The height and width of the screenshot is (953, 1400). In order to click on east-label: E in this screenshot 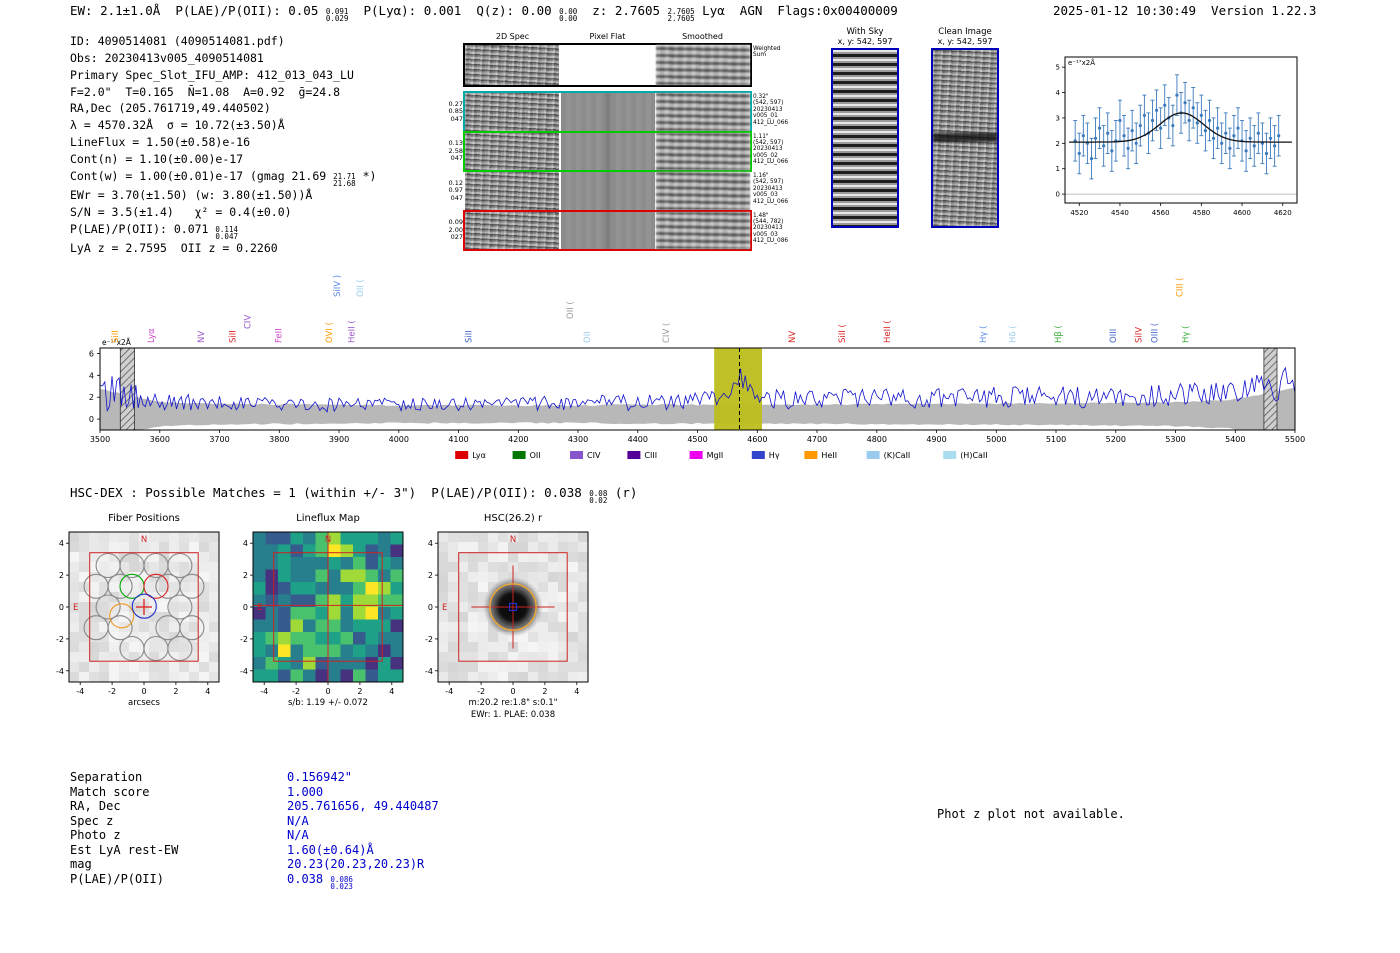, I will do `click(259, 608)`.